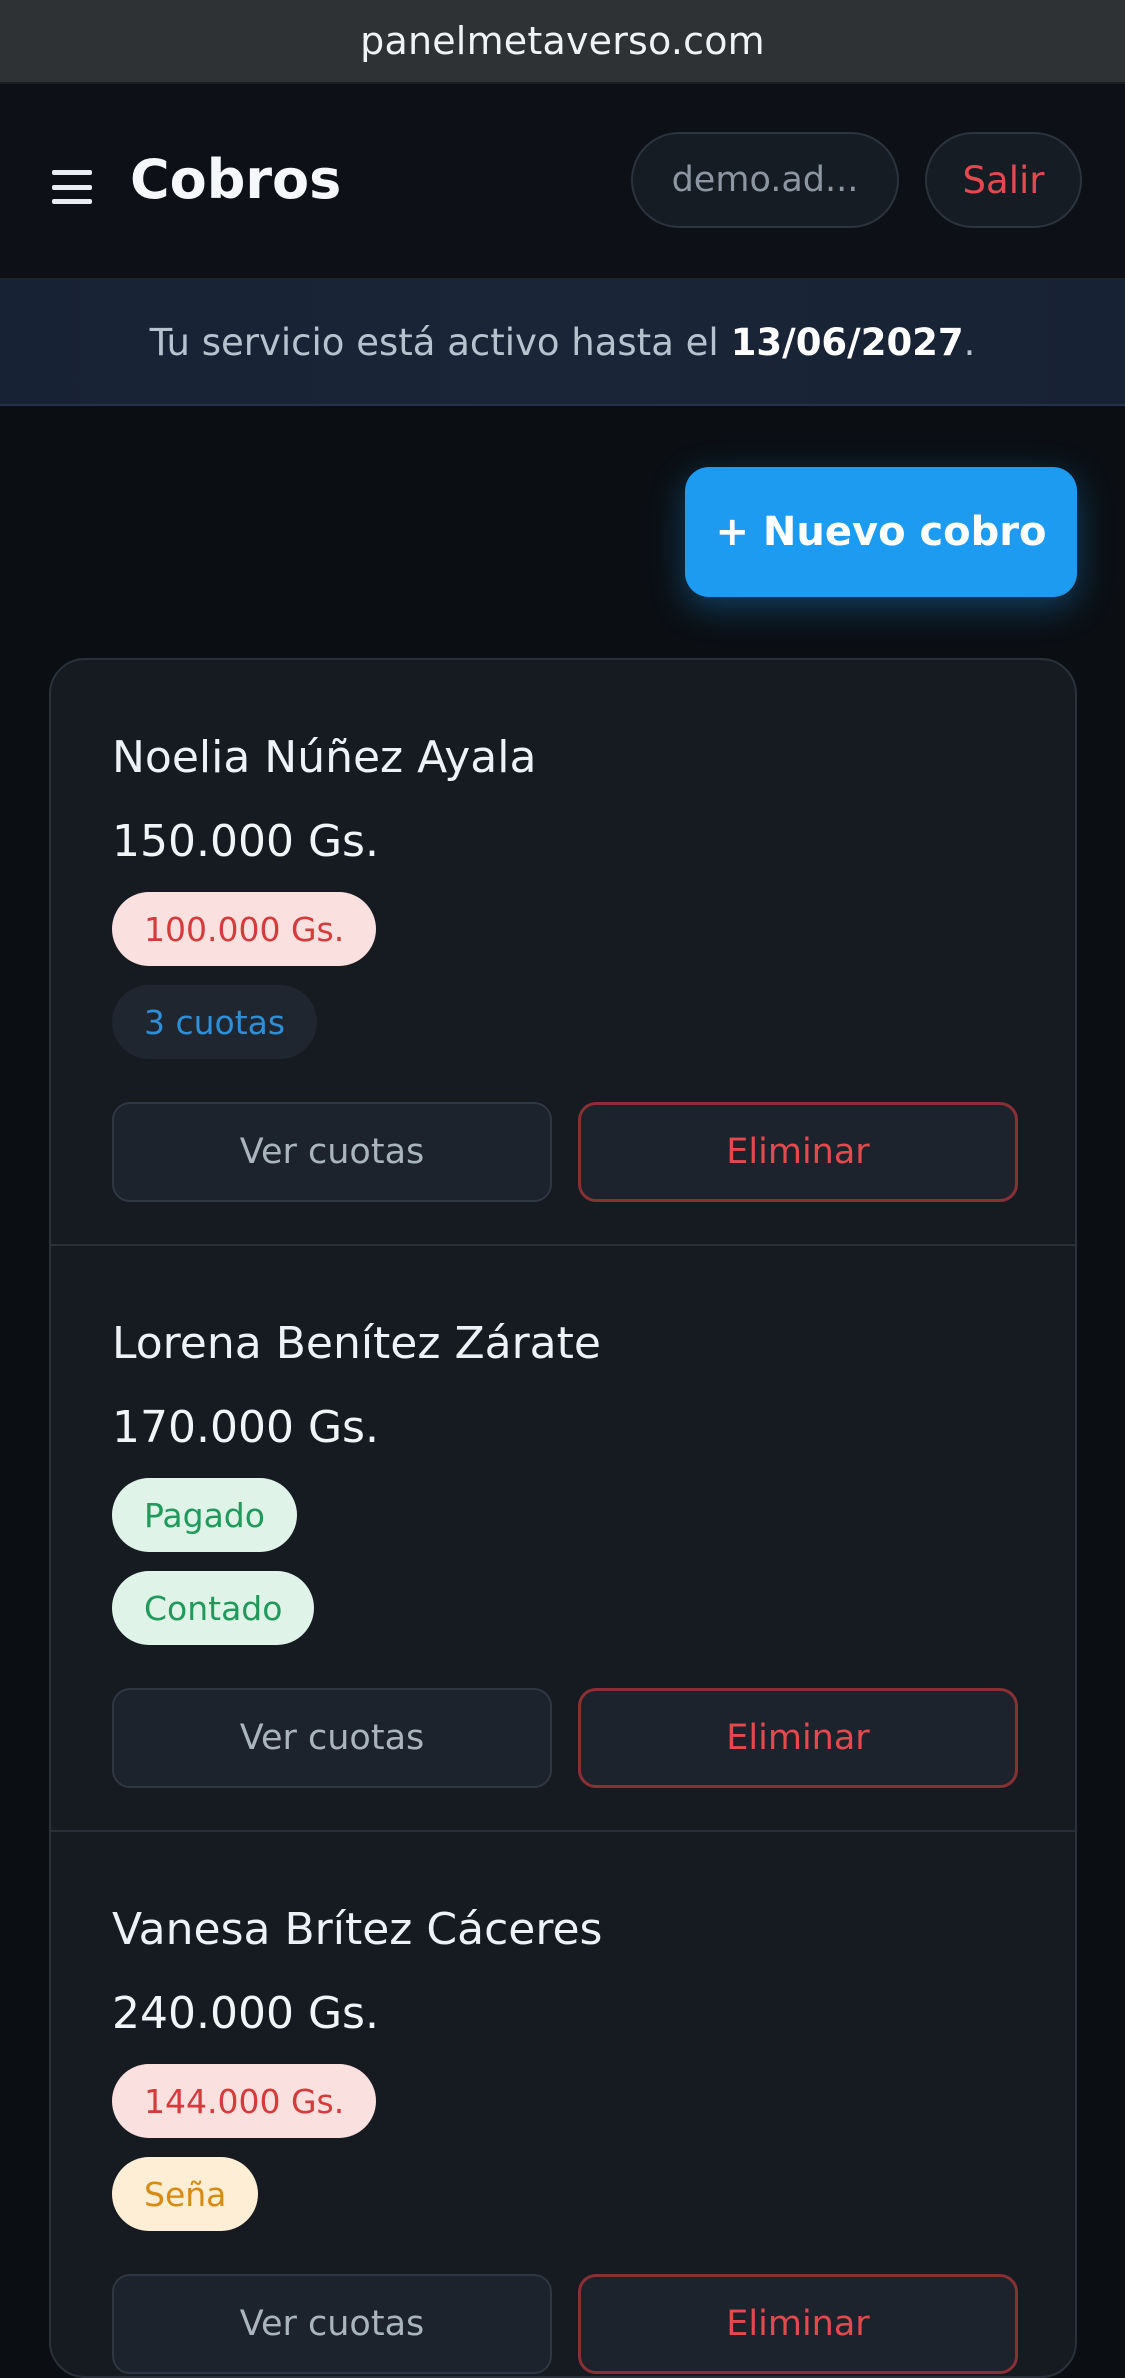  What do you see at coordinates (357, 1929) in the screenshot?
I see `client-name: Vanesa Brítez Cáceres` at bounding box center [357, 1929].